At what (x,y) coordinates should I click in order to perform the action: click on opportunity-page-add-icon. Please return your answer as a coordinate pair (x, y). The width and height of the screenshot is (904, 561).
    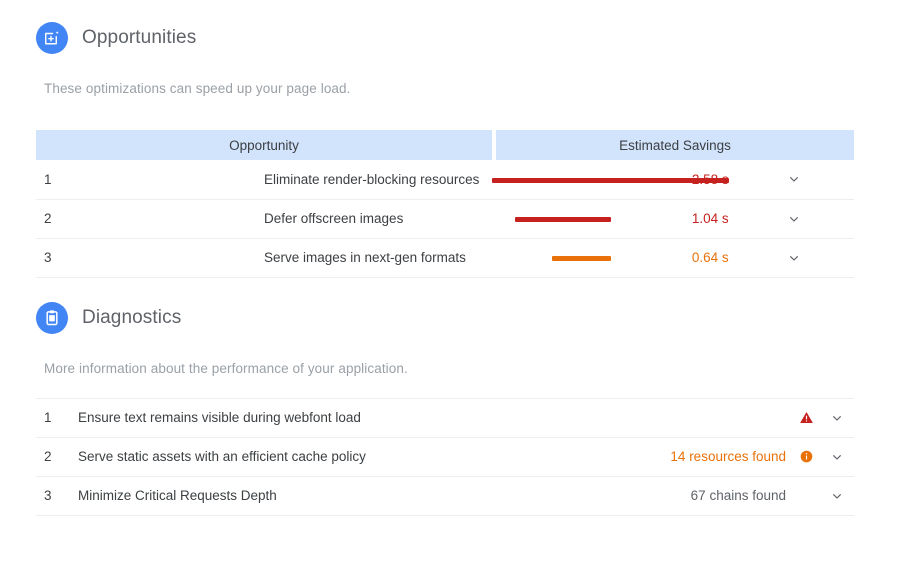
    Looking at the image, I should click on (52, 38).